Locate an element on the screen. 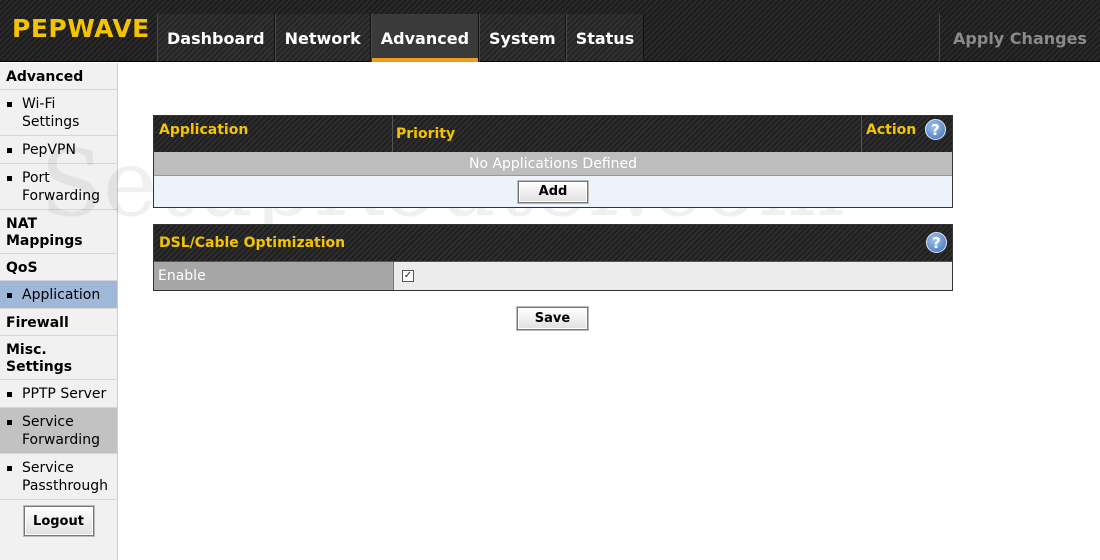  save-button: Save is located at coordinates (552, 318).